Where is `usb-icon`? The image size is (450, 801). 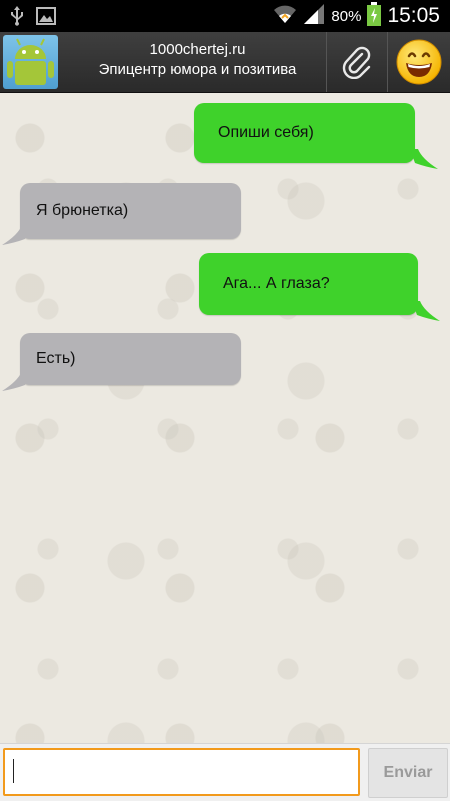 usb-icon is located at coordinates (17, 18).